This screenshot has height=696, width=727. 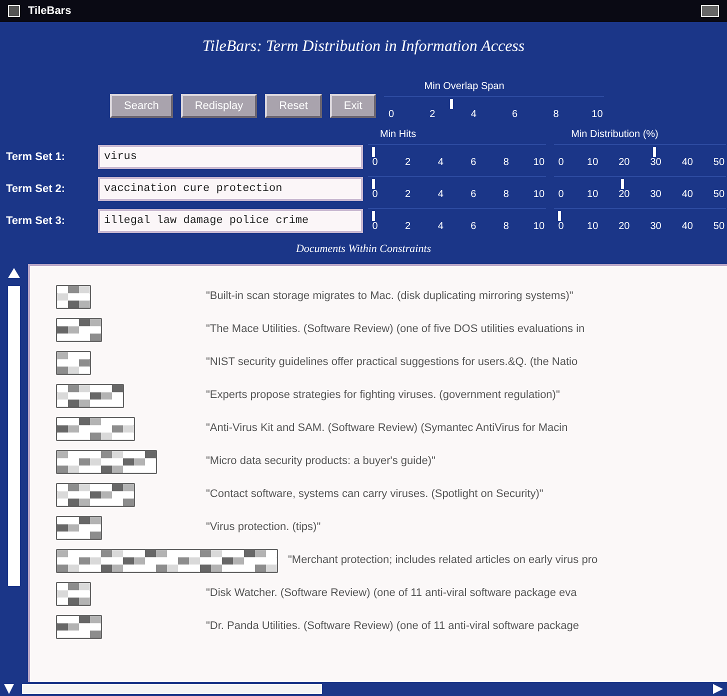 What do you see at coordinates (230, 189) in the screenshot?
I see `term-input-field: vaccination cure protection` at bounding box center [230, 189].